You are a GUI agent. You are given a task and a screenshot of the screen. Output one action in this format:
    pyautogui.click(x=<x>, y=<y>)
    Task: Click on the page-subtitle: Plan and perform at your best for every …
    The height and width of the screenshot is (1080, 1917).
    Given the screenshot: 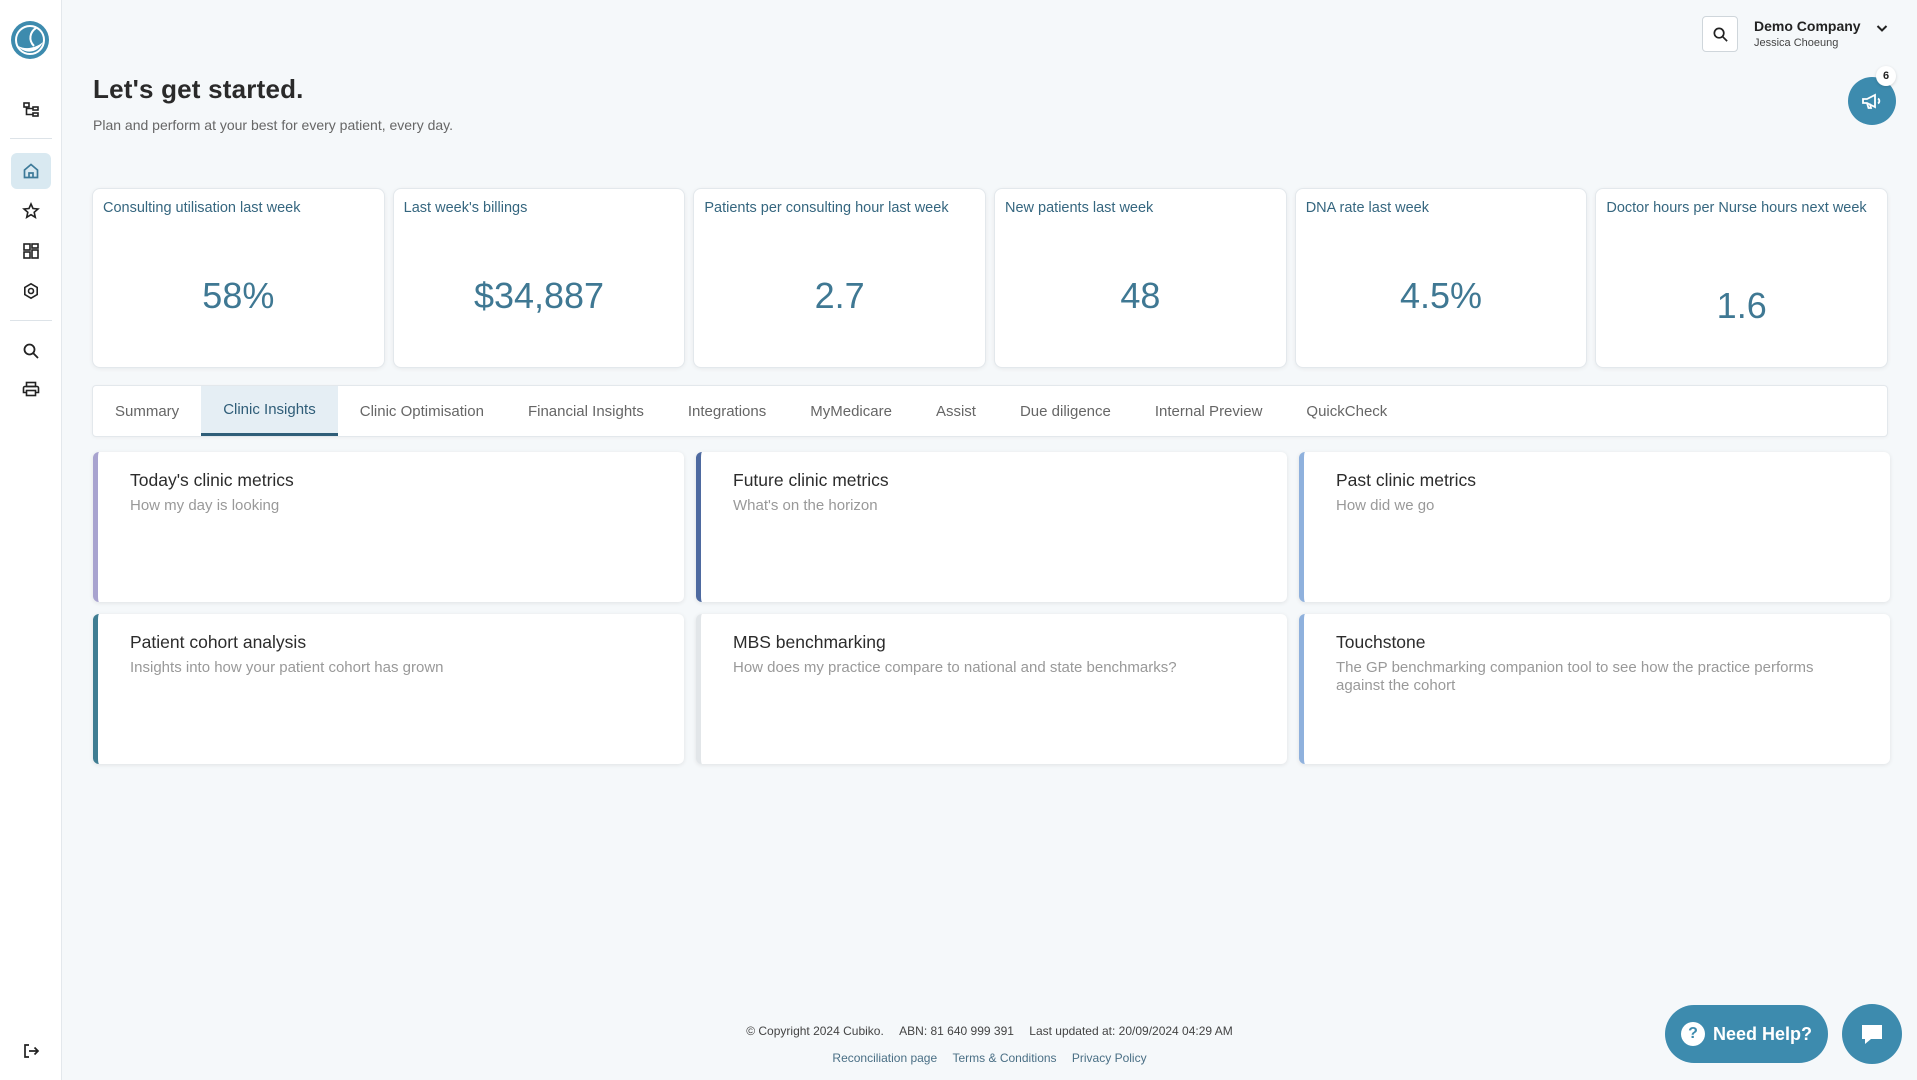 What is the action you would take?
    pyautogui.click(x=273, y=125)
    